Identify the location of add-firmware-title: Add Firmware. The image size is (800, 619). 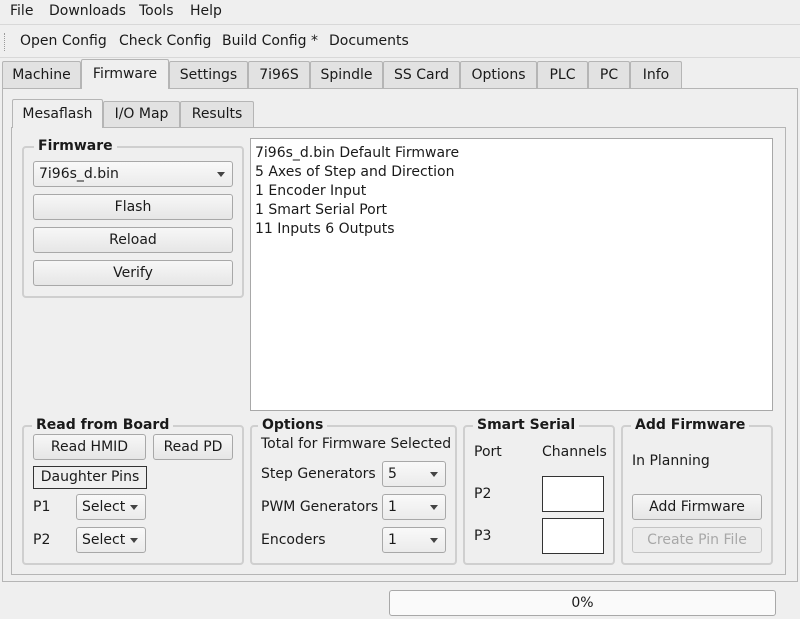
(690, 425).